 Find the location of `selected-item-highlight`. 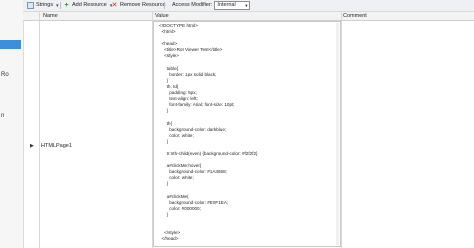

selected-item-highlight is located at coordinates (10, 44).